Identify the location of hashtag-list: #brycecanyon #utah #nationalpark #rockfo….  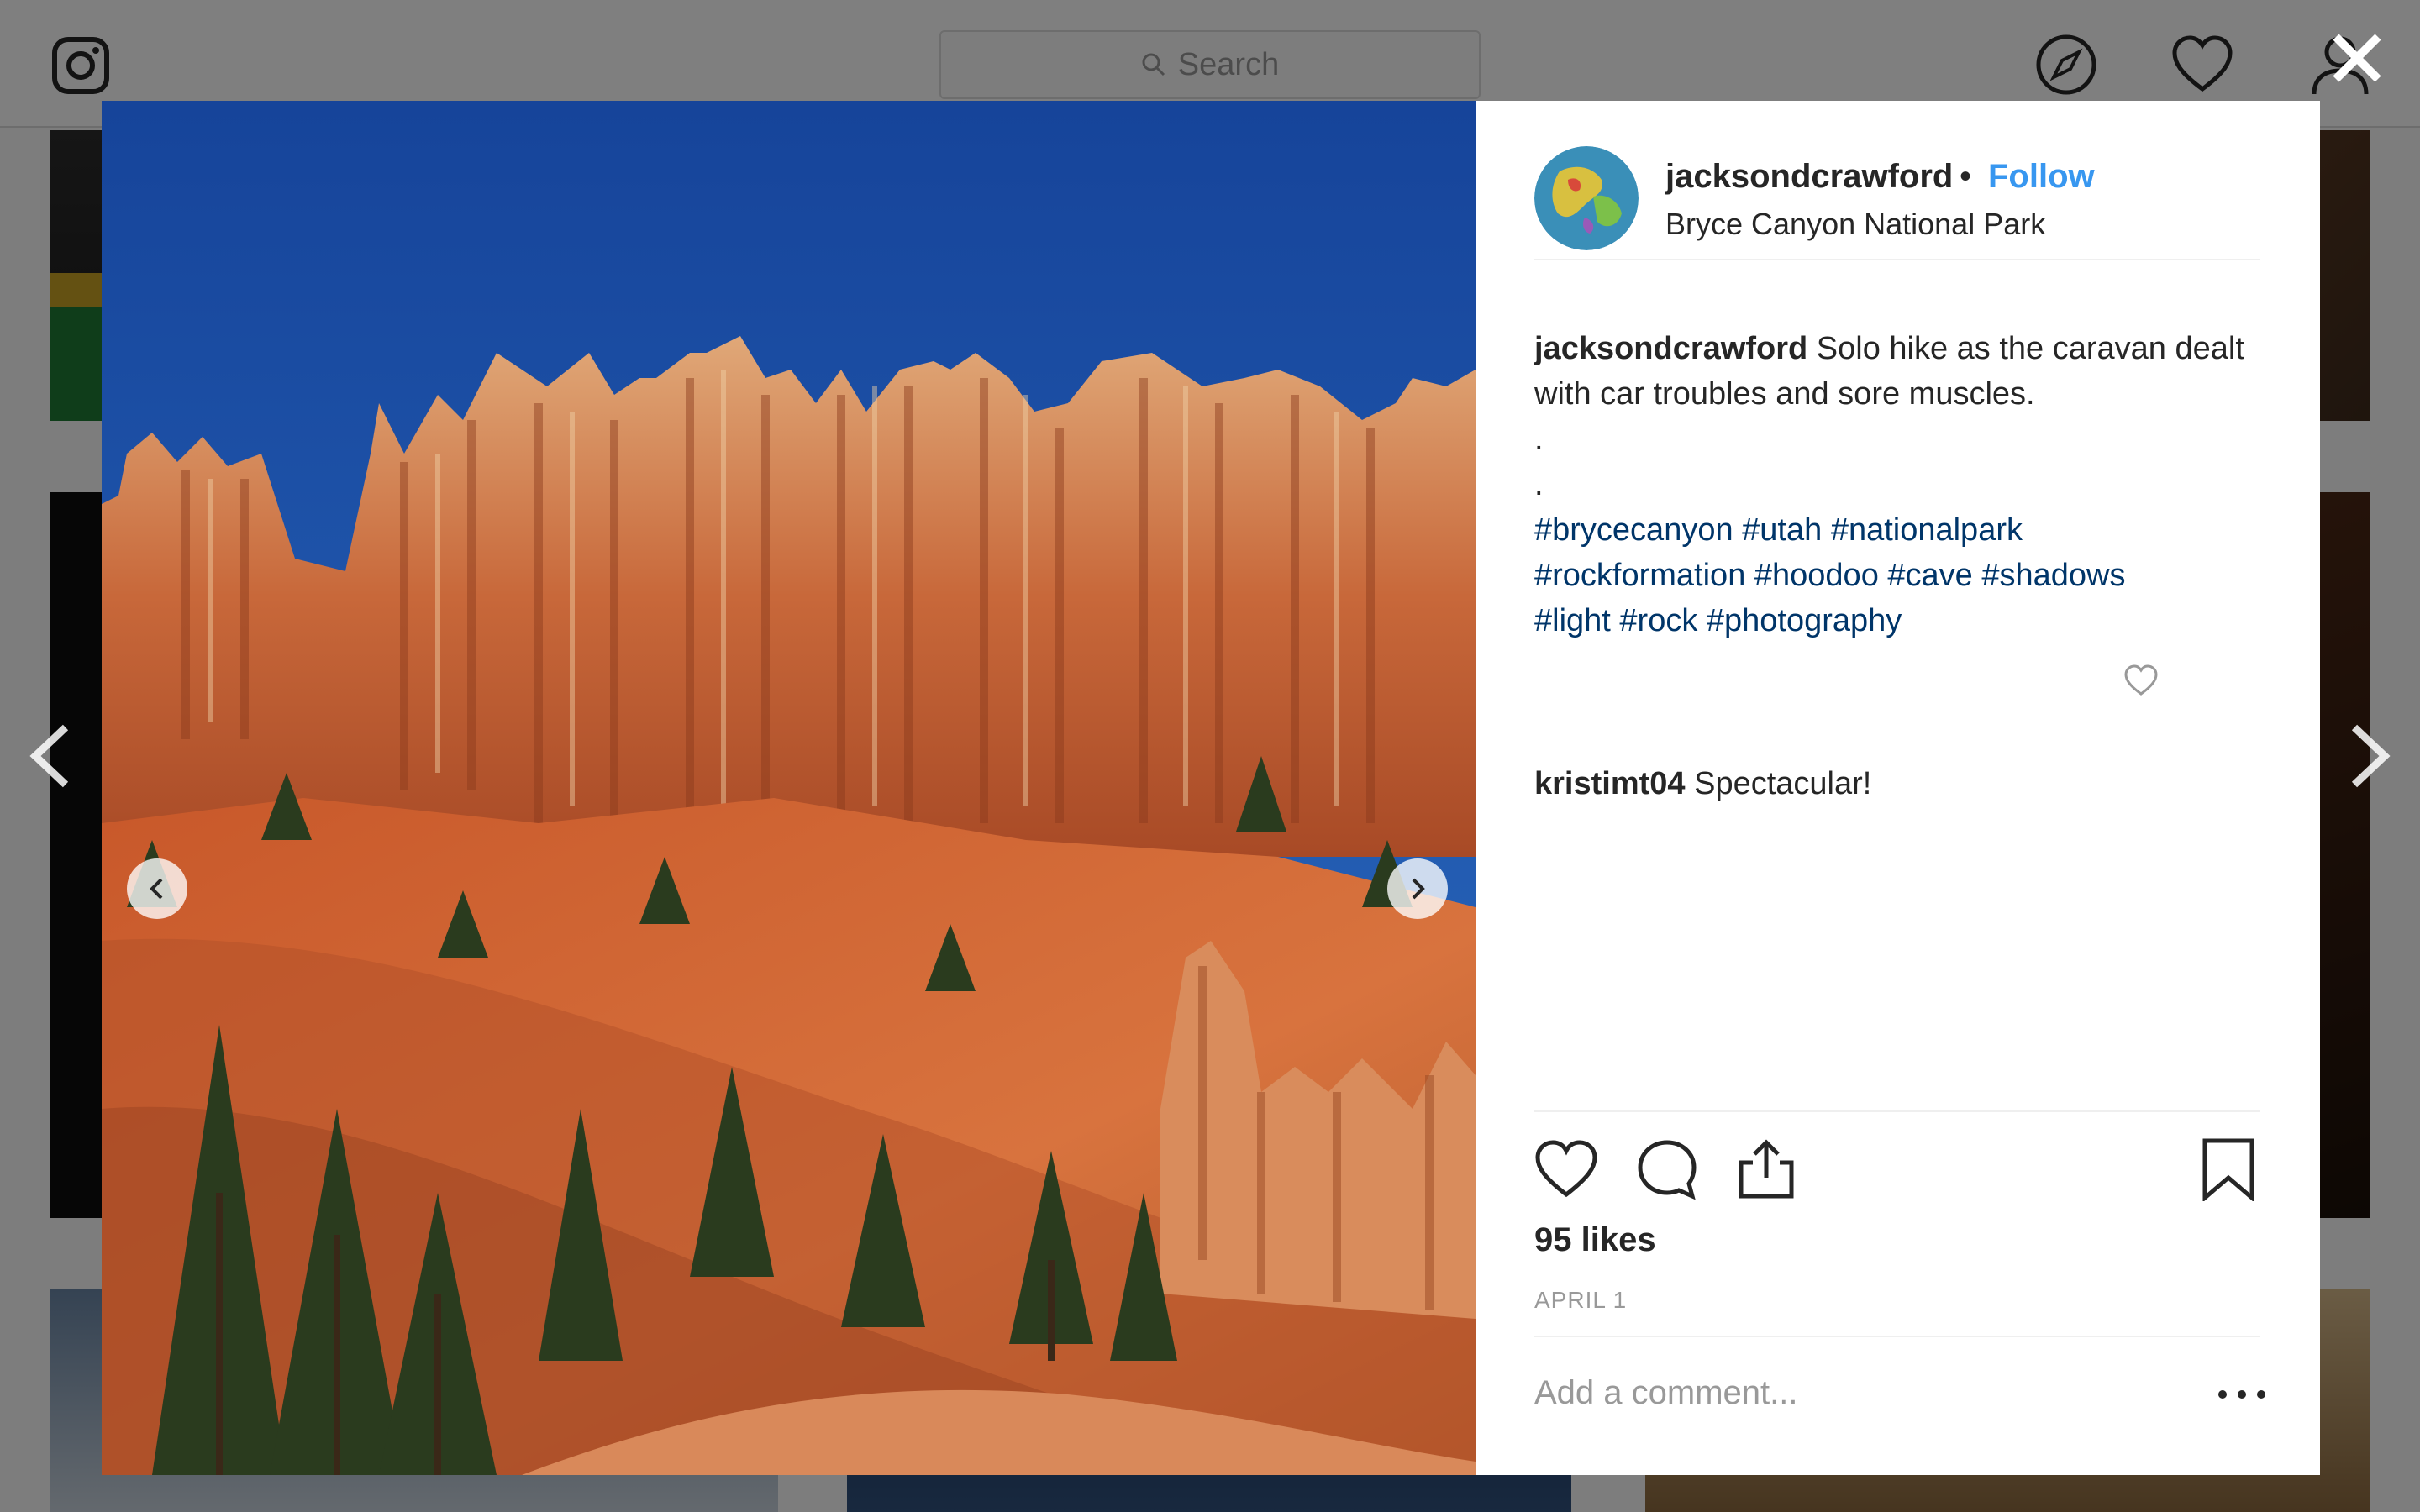
(1895, 575).